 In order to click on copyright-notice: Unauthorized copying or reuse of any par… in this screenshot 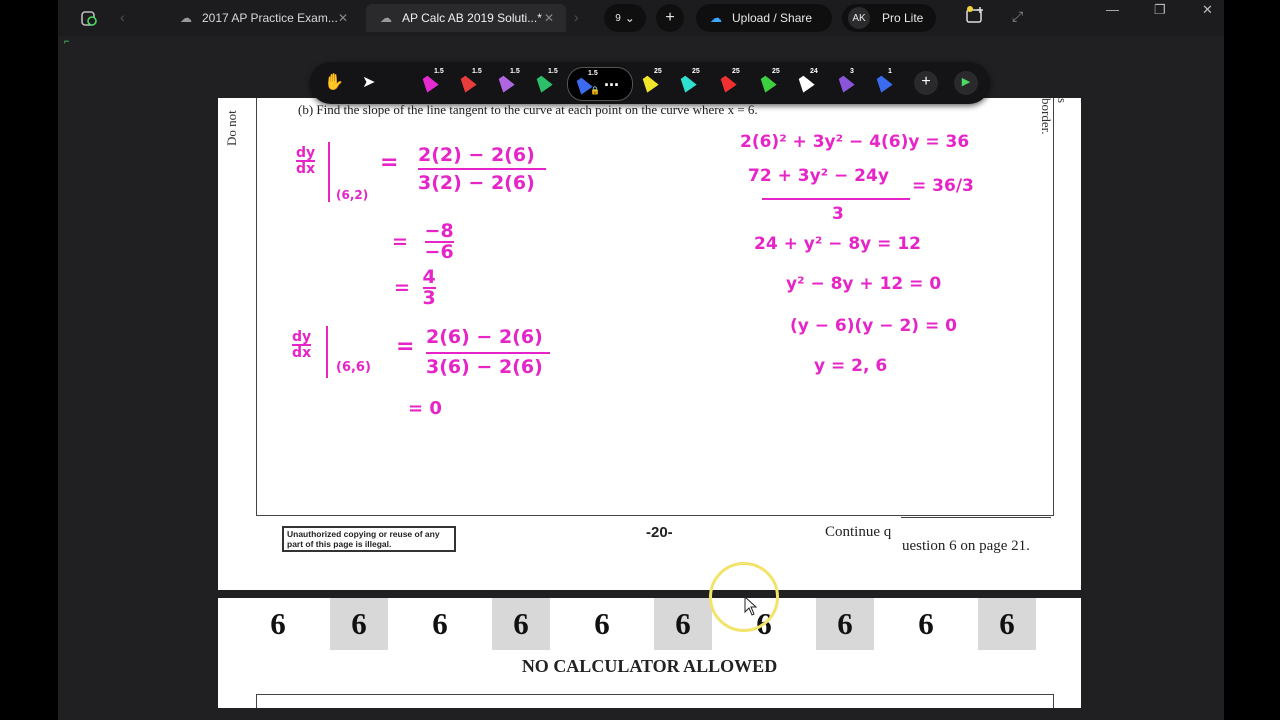, I will do `click(369, 539)`.